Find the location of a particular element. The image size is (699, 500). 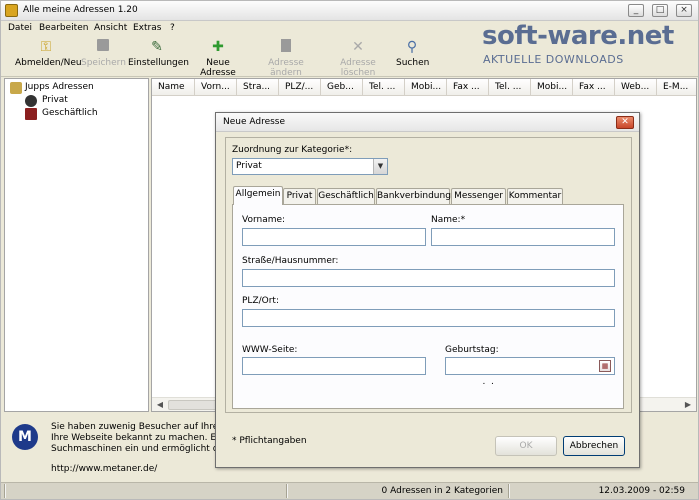

required-note: * Pflichtangaben is located at coordinates (269, 441).